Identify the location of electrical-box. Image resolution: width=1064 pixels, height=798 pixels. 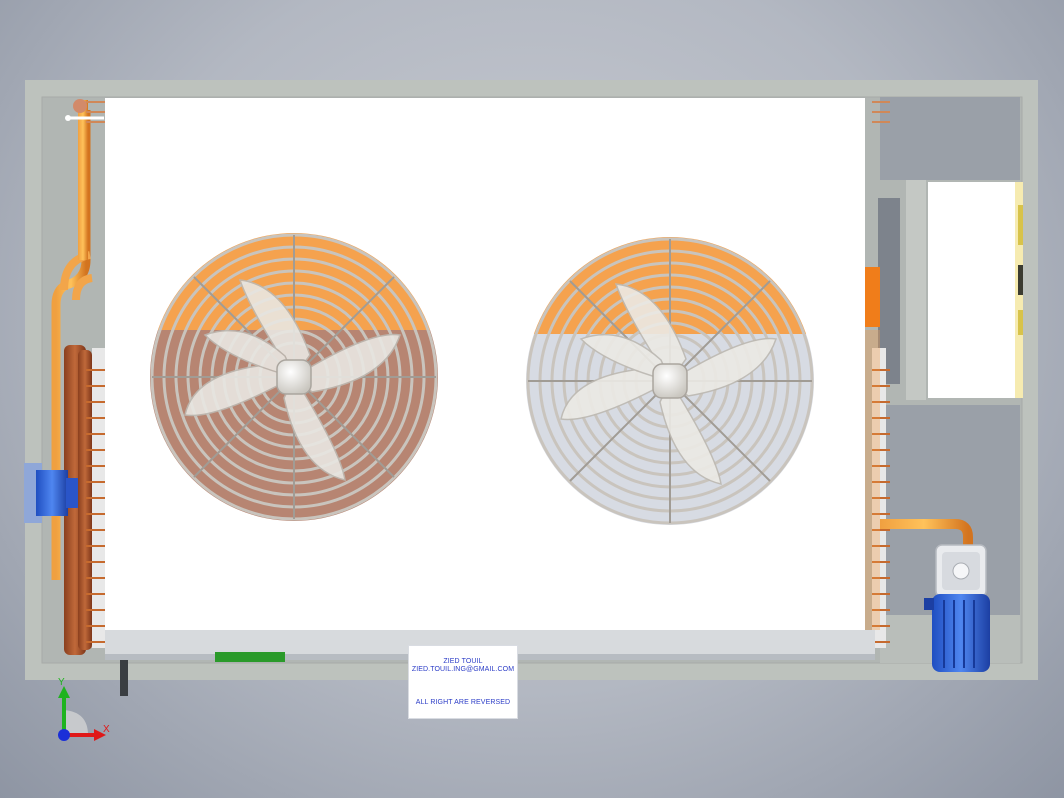
(975, 290).